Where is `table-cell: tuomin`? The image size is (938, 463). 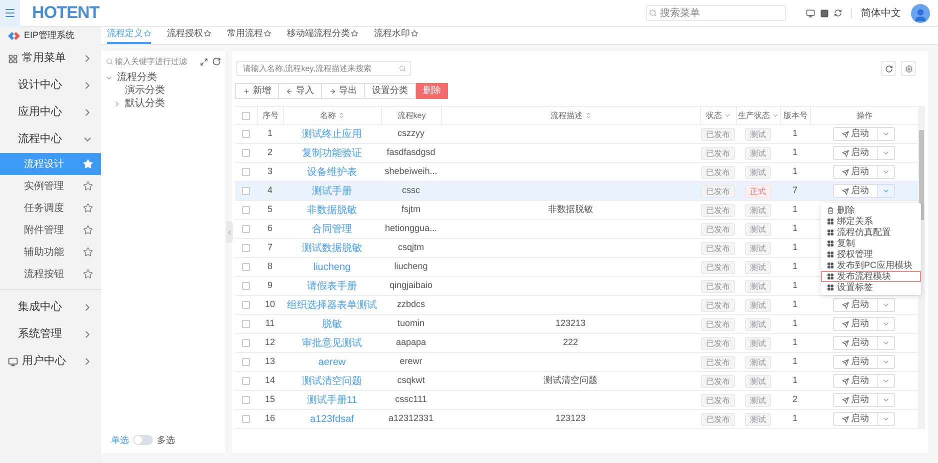 table-cell: tuomin is located at coordinates (410, 323).